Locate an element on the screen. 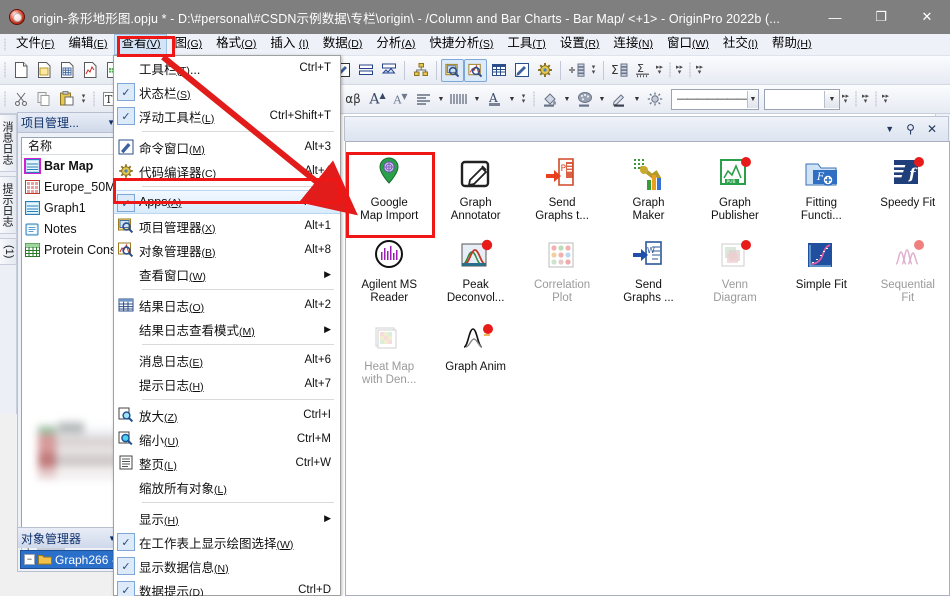  toolbar-overflow-button: ▾ ▾ is located at coordinates (593, 70).